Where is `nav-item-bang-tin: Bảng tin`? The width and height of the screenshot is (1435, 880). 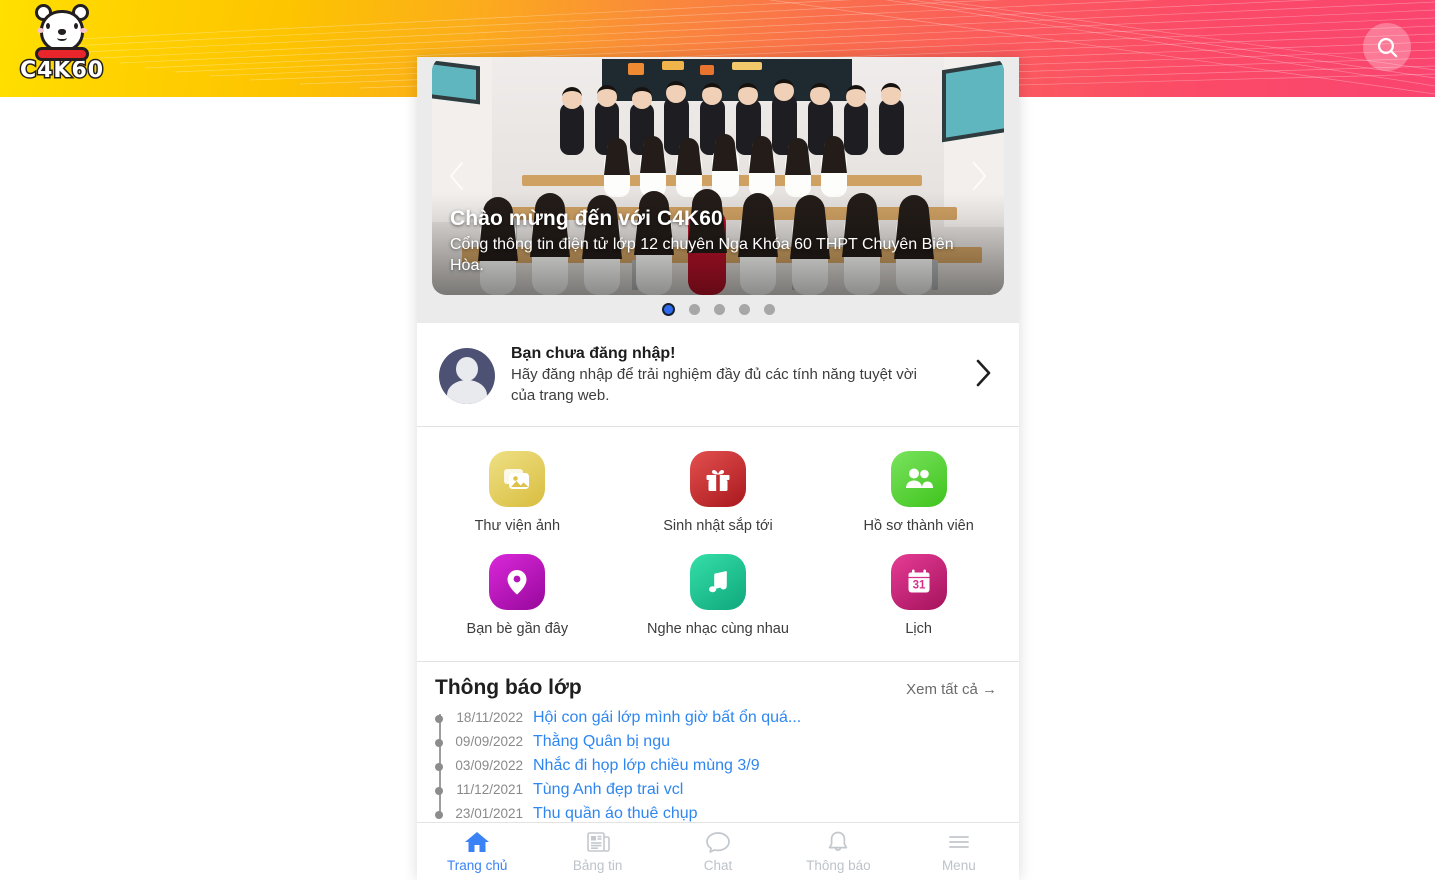 nav-item-bang-tin: Bảng tin is located at coordinates (597, 851).